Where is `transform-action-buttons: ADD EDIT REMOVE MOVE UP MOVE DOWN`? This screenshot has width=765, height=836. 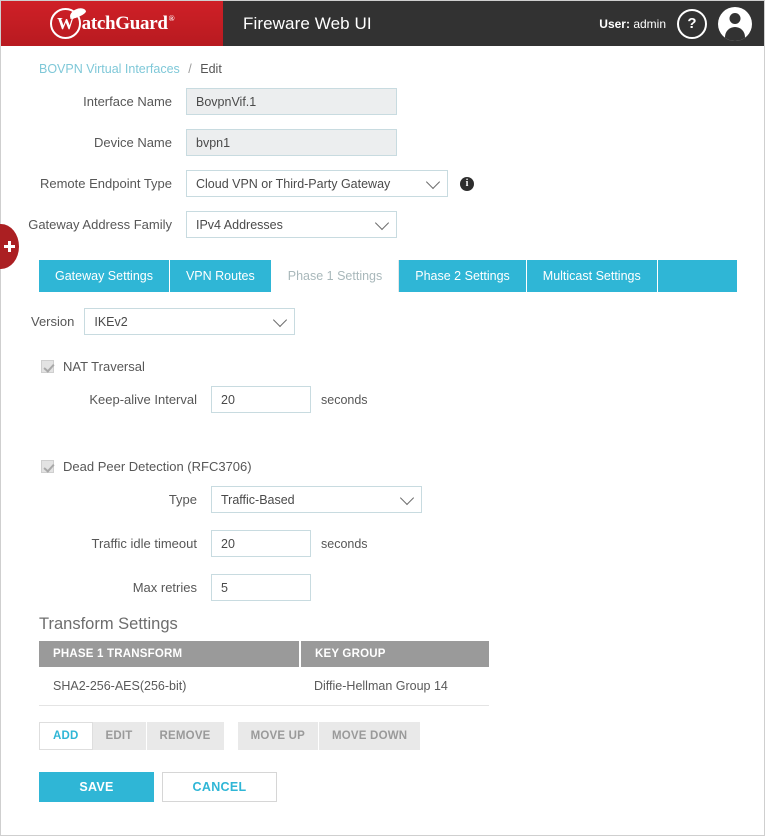 transform-action-buttons: ADD EDIT REMOVE MOVE UP MOVE DOWN is located at coordinates (401, 736).